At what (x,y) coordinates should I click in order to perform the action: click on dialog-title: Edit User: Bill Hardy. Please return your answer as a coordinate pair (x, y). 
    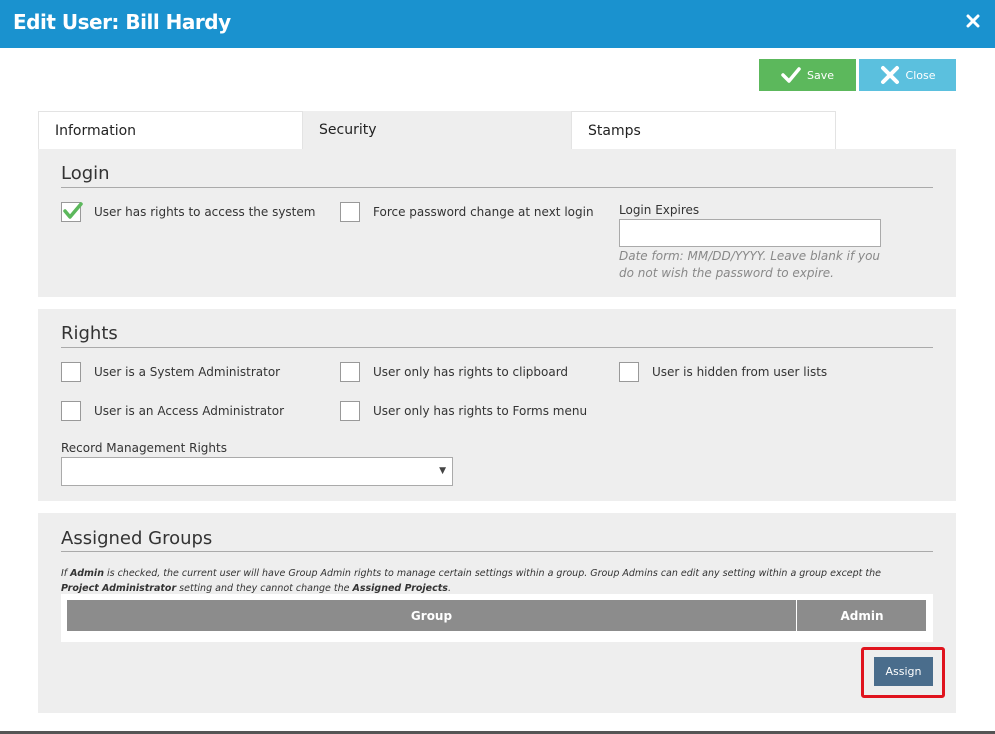
    Looking at the image, I should click on (122, 22).